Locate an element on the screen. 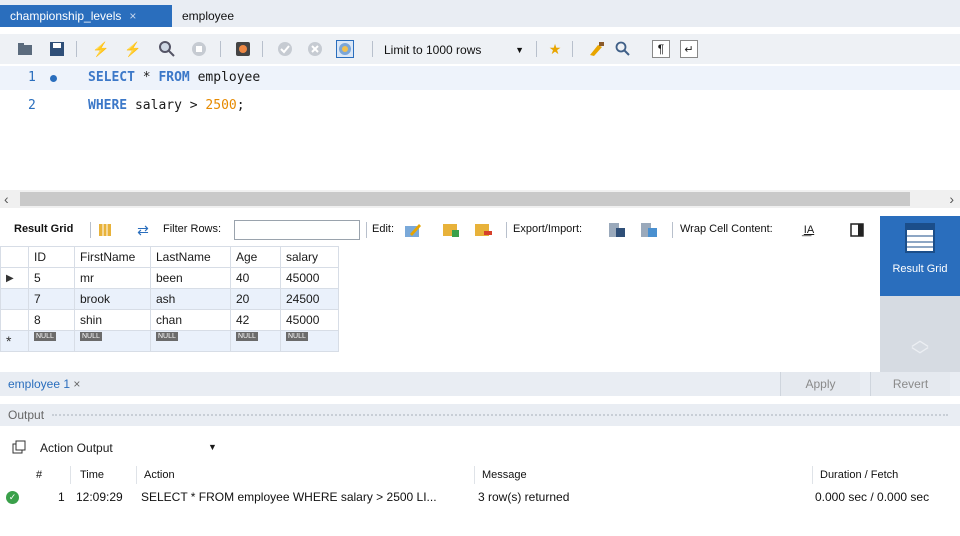 The height and width of the screenshot is (536, 960). limit-rows-label: Limit to 1000 rows is located at coordinates (433, 50).